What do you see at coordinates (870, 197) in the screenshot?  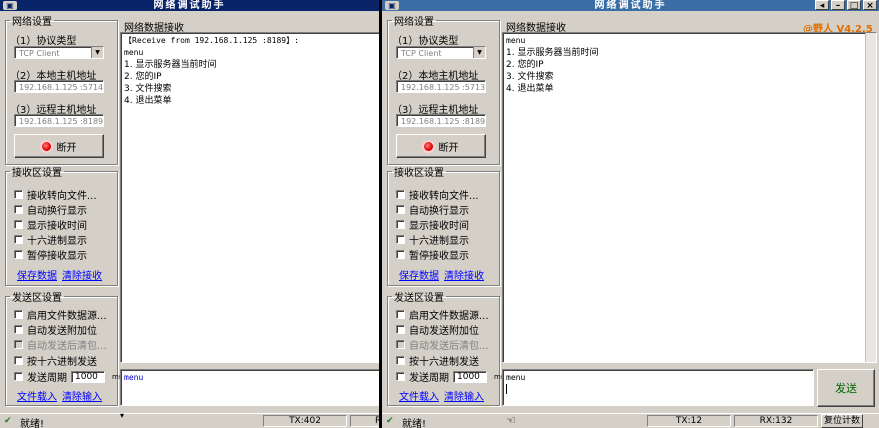 I see `vertical-scrollbar` at bounding box center [870, 197].